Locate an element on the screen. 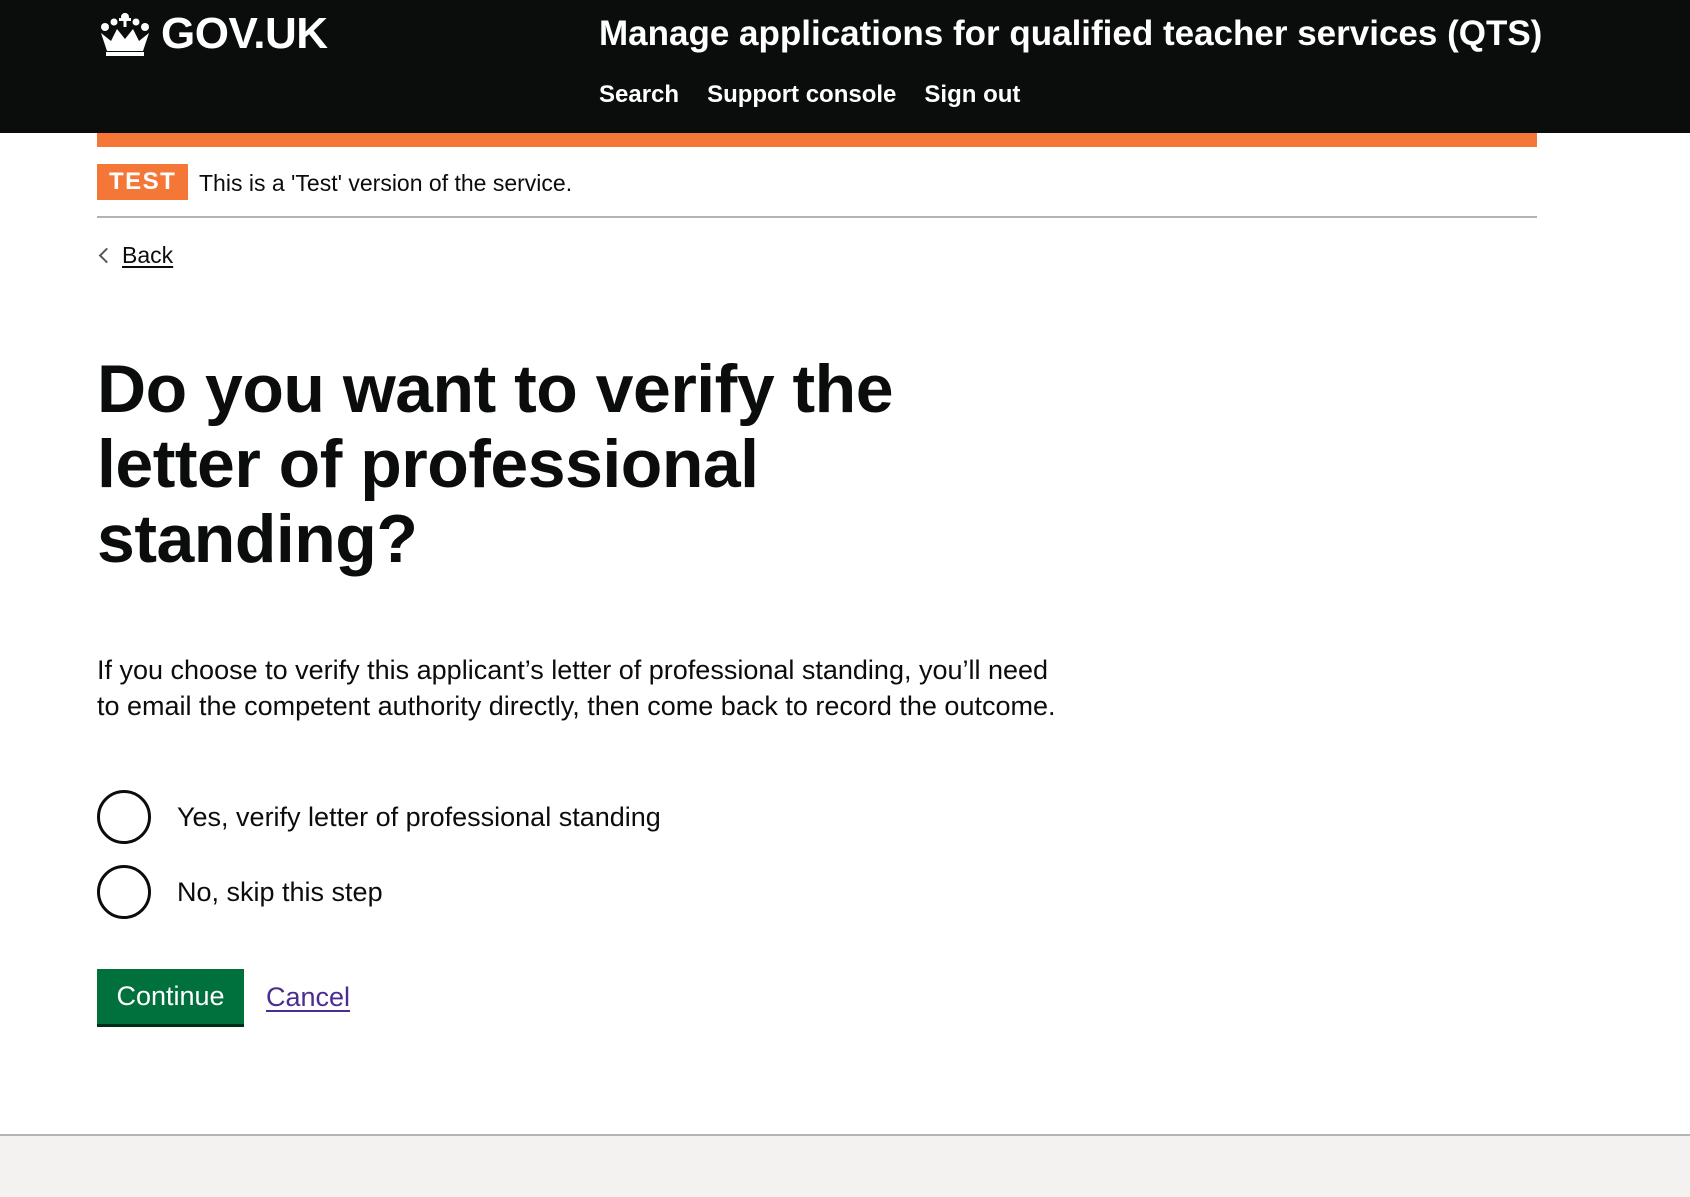  phase-tag: TEST is located at coordinates (143, 182).